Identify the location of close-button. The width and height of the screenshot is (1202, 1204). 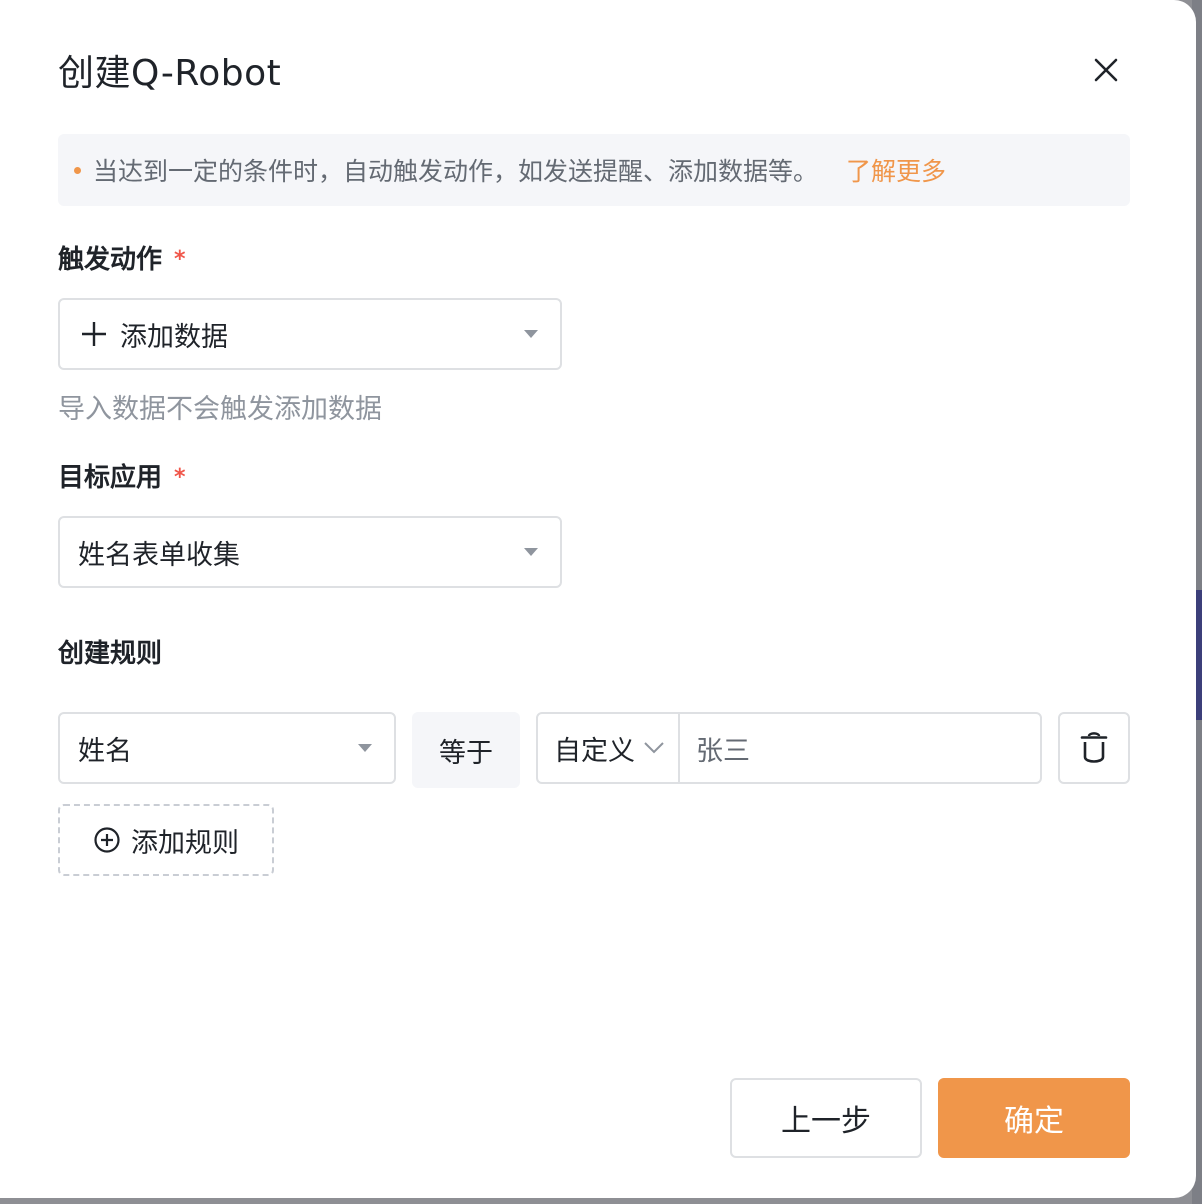
(1106, 70).